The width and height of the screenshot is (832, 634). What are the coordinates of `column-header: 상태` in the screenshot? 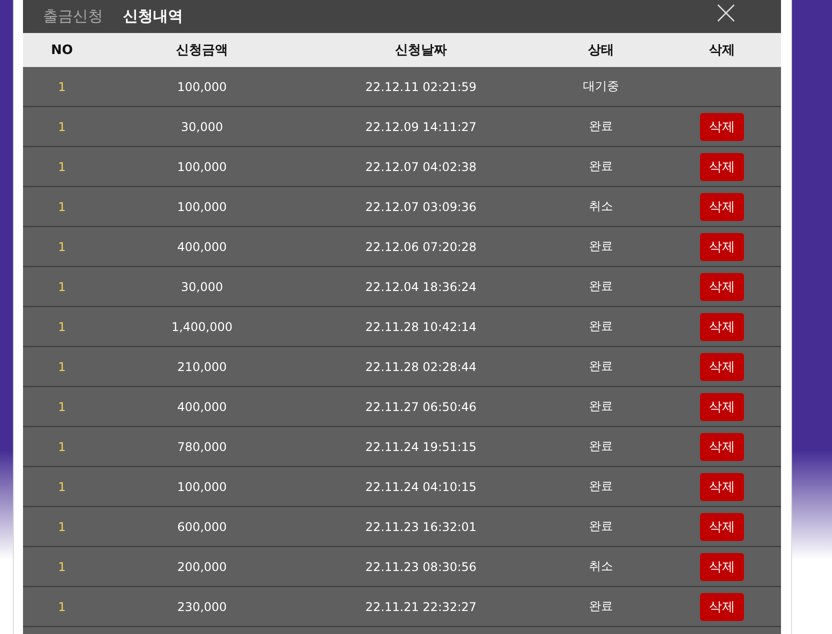 It's located at (601, 50).